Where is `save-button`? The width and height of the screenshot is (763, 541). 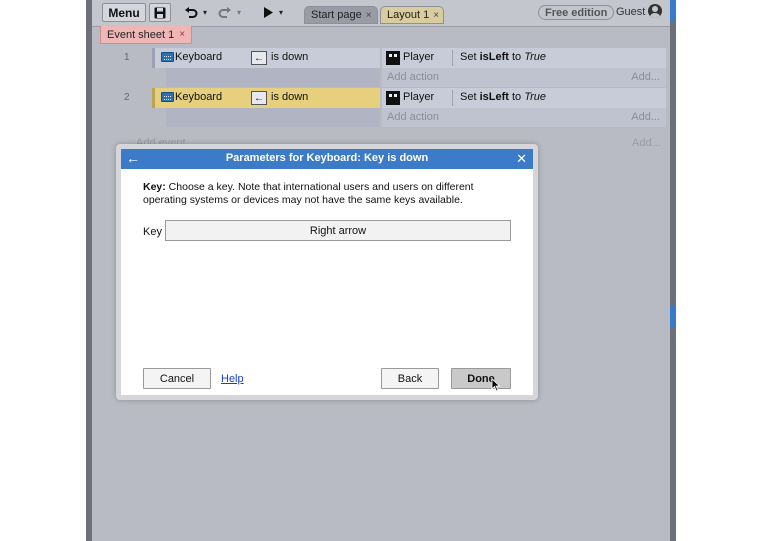
save-button is located at coordinates (160, 12).